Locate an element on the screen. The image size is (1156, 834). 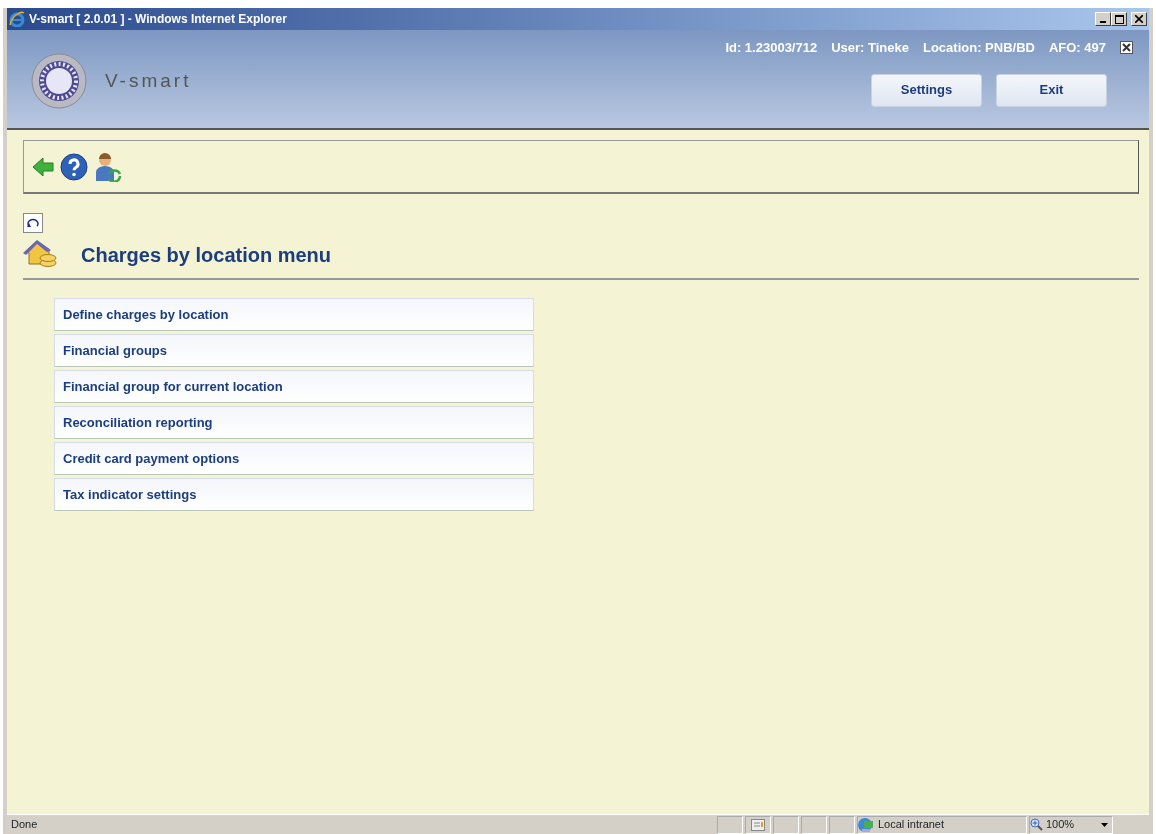
browser-icon is located at coordinates (17, 19).